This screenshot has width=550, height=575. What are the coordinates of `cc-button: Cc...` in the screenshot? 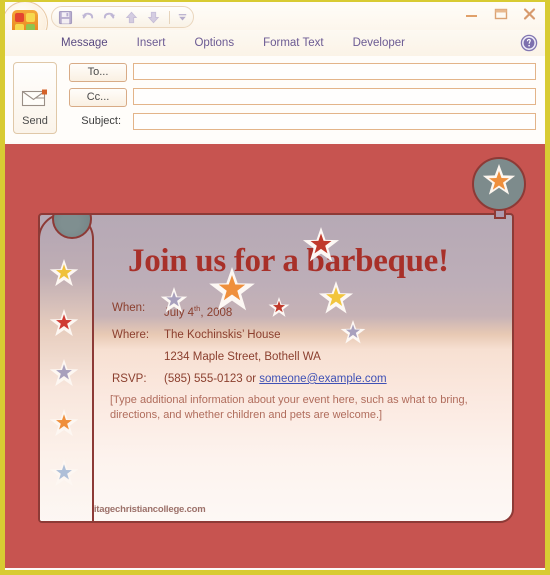 It's located at (98, 97).